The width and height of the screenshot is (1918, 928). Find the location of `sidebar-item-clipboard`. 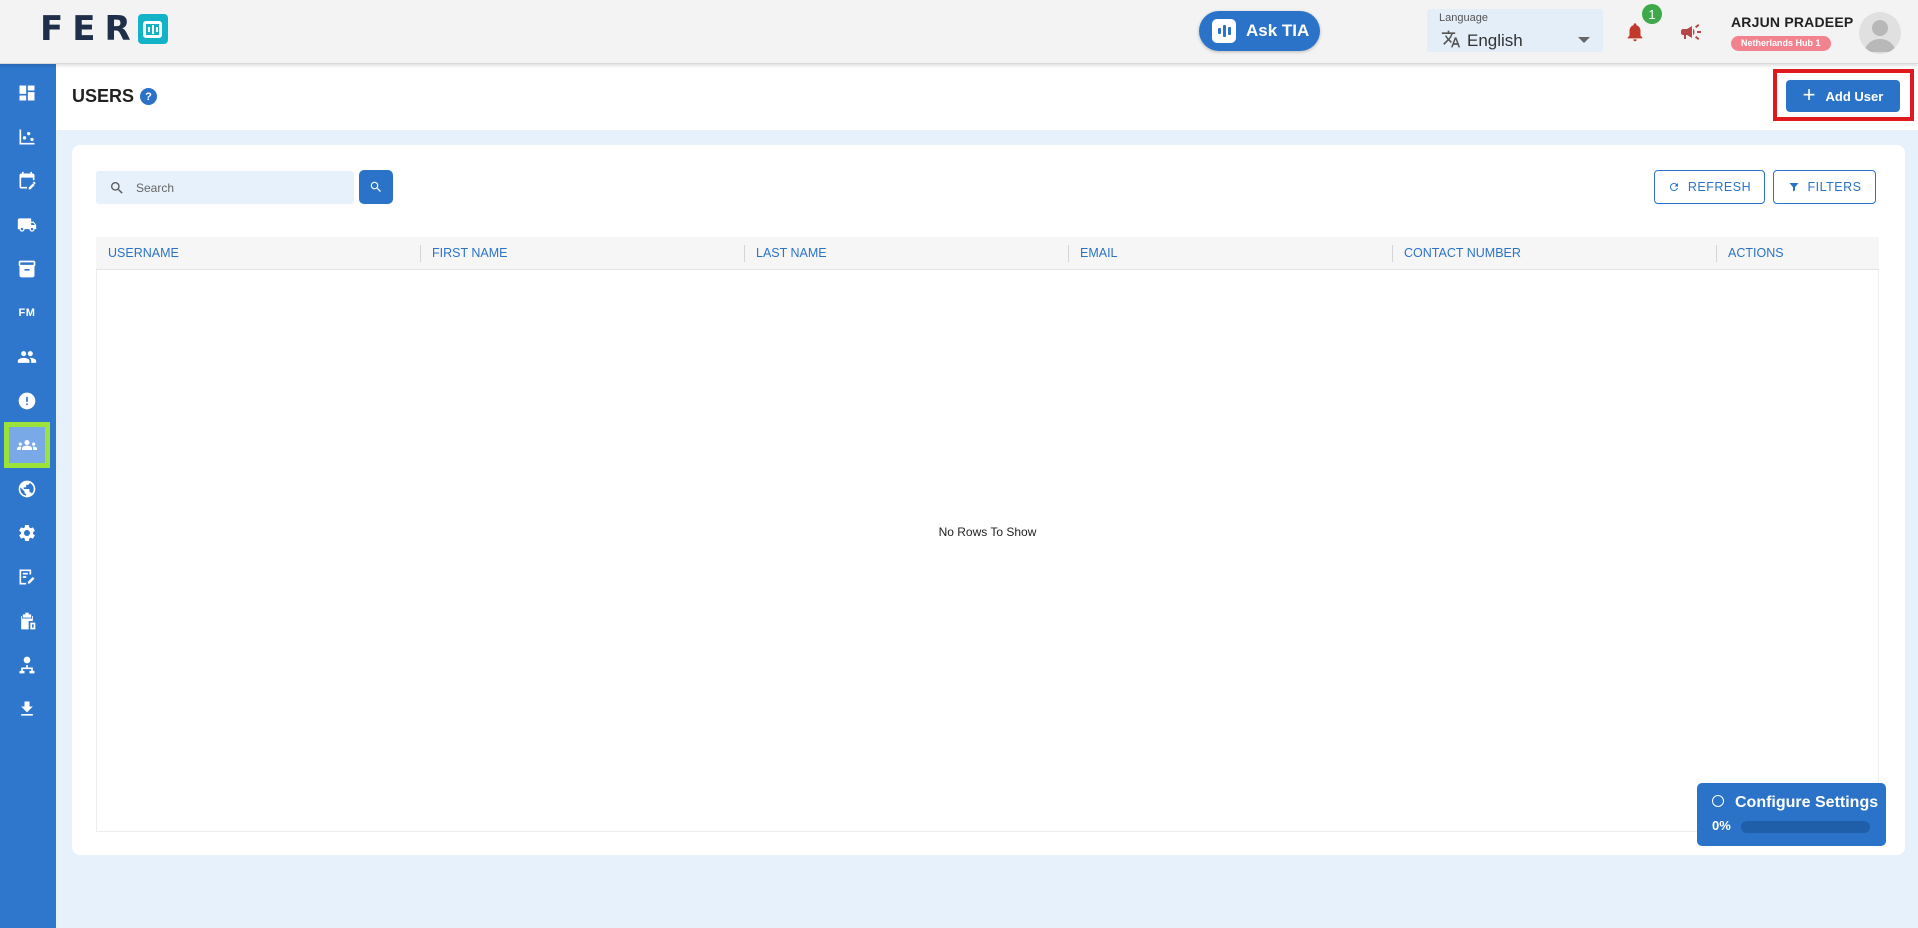

sidebar-item-clipboard is located at coordinates (27, 621).